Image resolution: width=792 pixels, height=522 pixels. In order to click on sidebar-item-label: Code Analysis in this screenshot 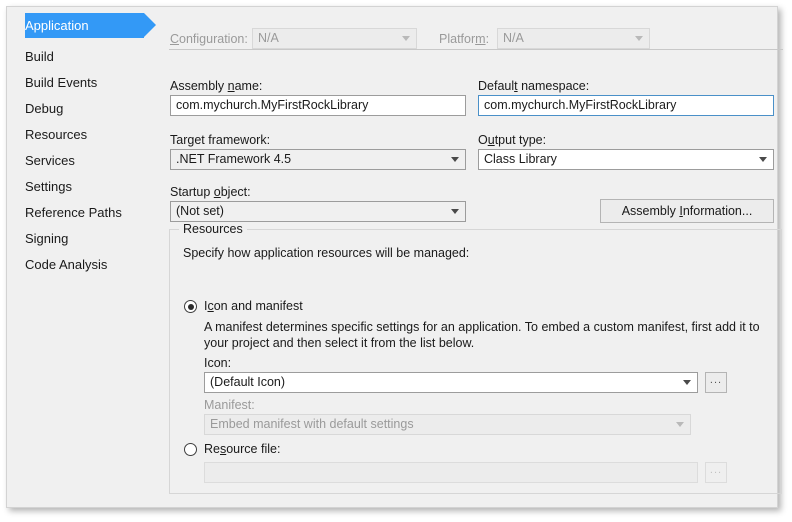, I will do `click(66, 264)`.